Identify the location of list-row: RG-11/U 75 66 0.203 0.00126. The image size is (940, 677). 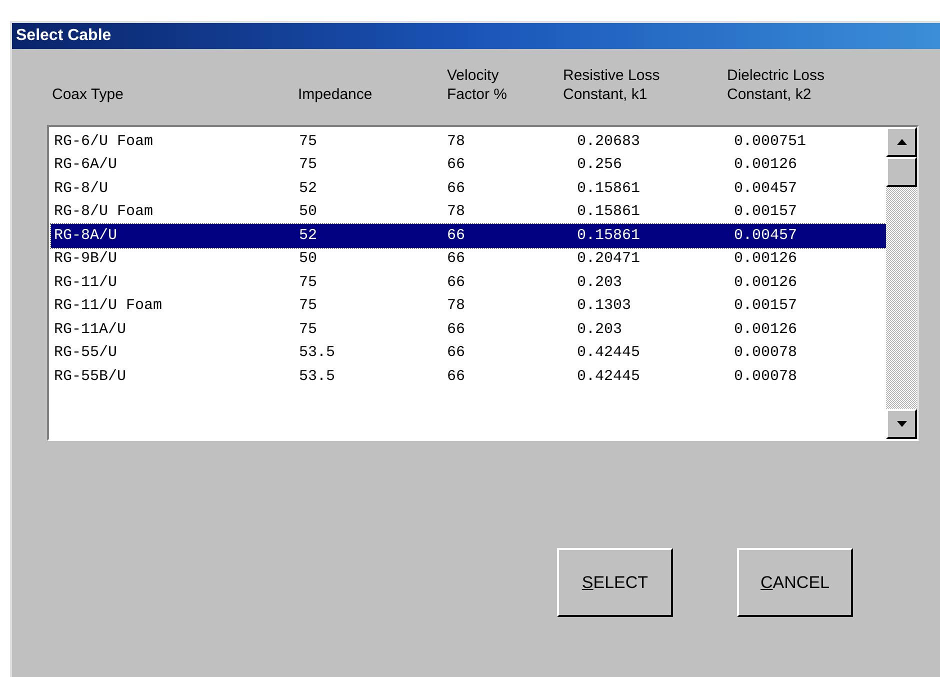
(468, 282).